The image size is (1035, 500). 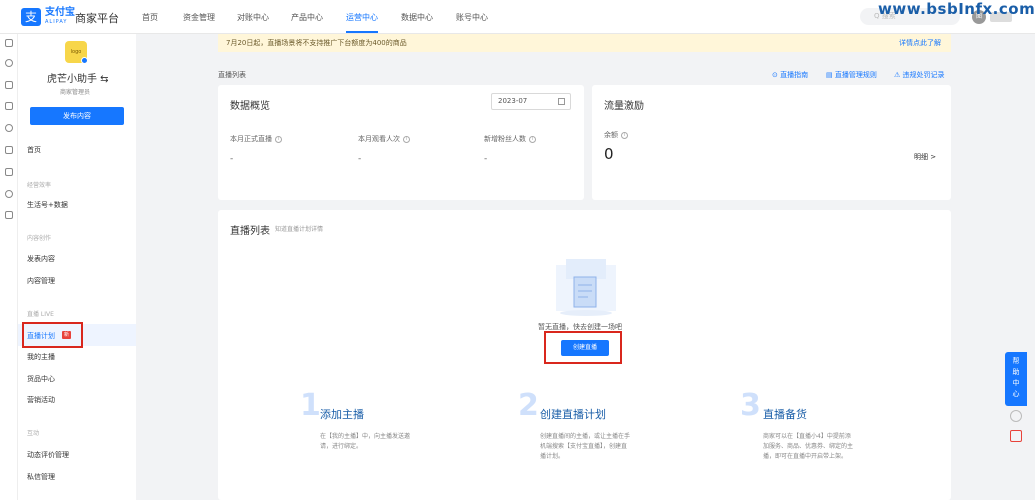 I want to click on traffic-title: 流量激励, so click(x=624, y=106).